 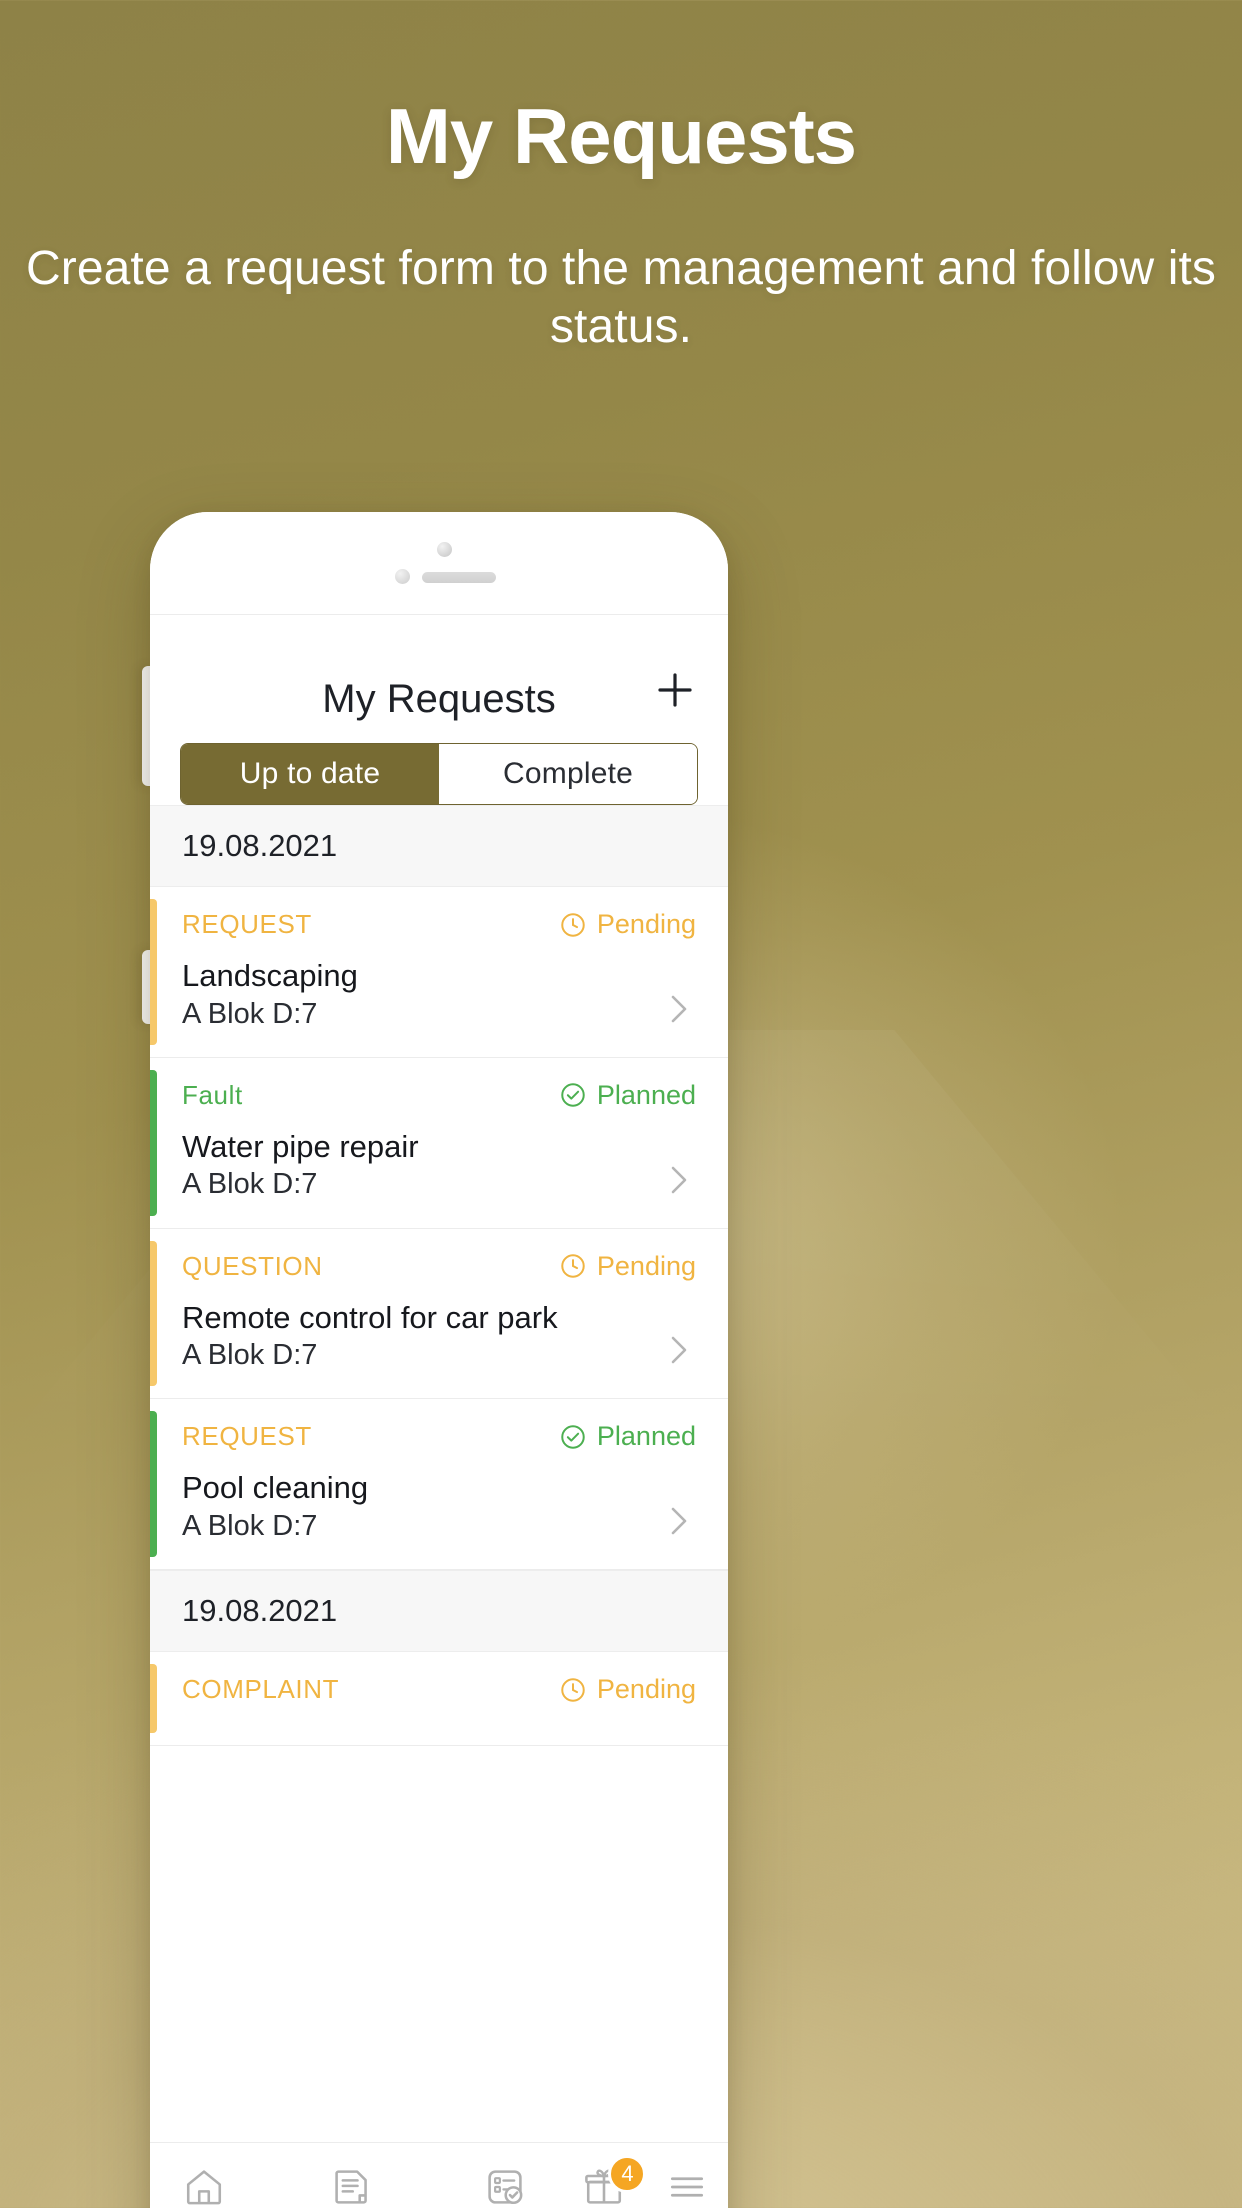 What do you see at coordinates (568, 774) in the screenshot?
I see `tab-complete: Complete` at bounding box center [568, 774].